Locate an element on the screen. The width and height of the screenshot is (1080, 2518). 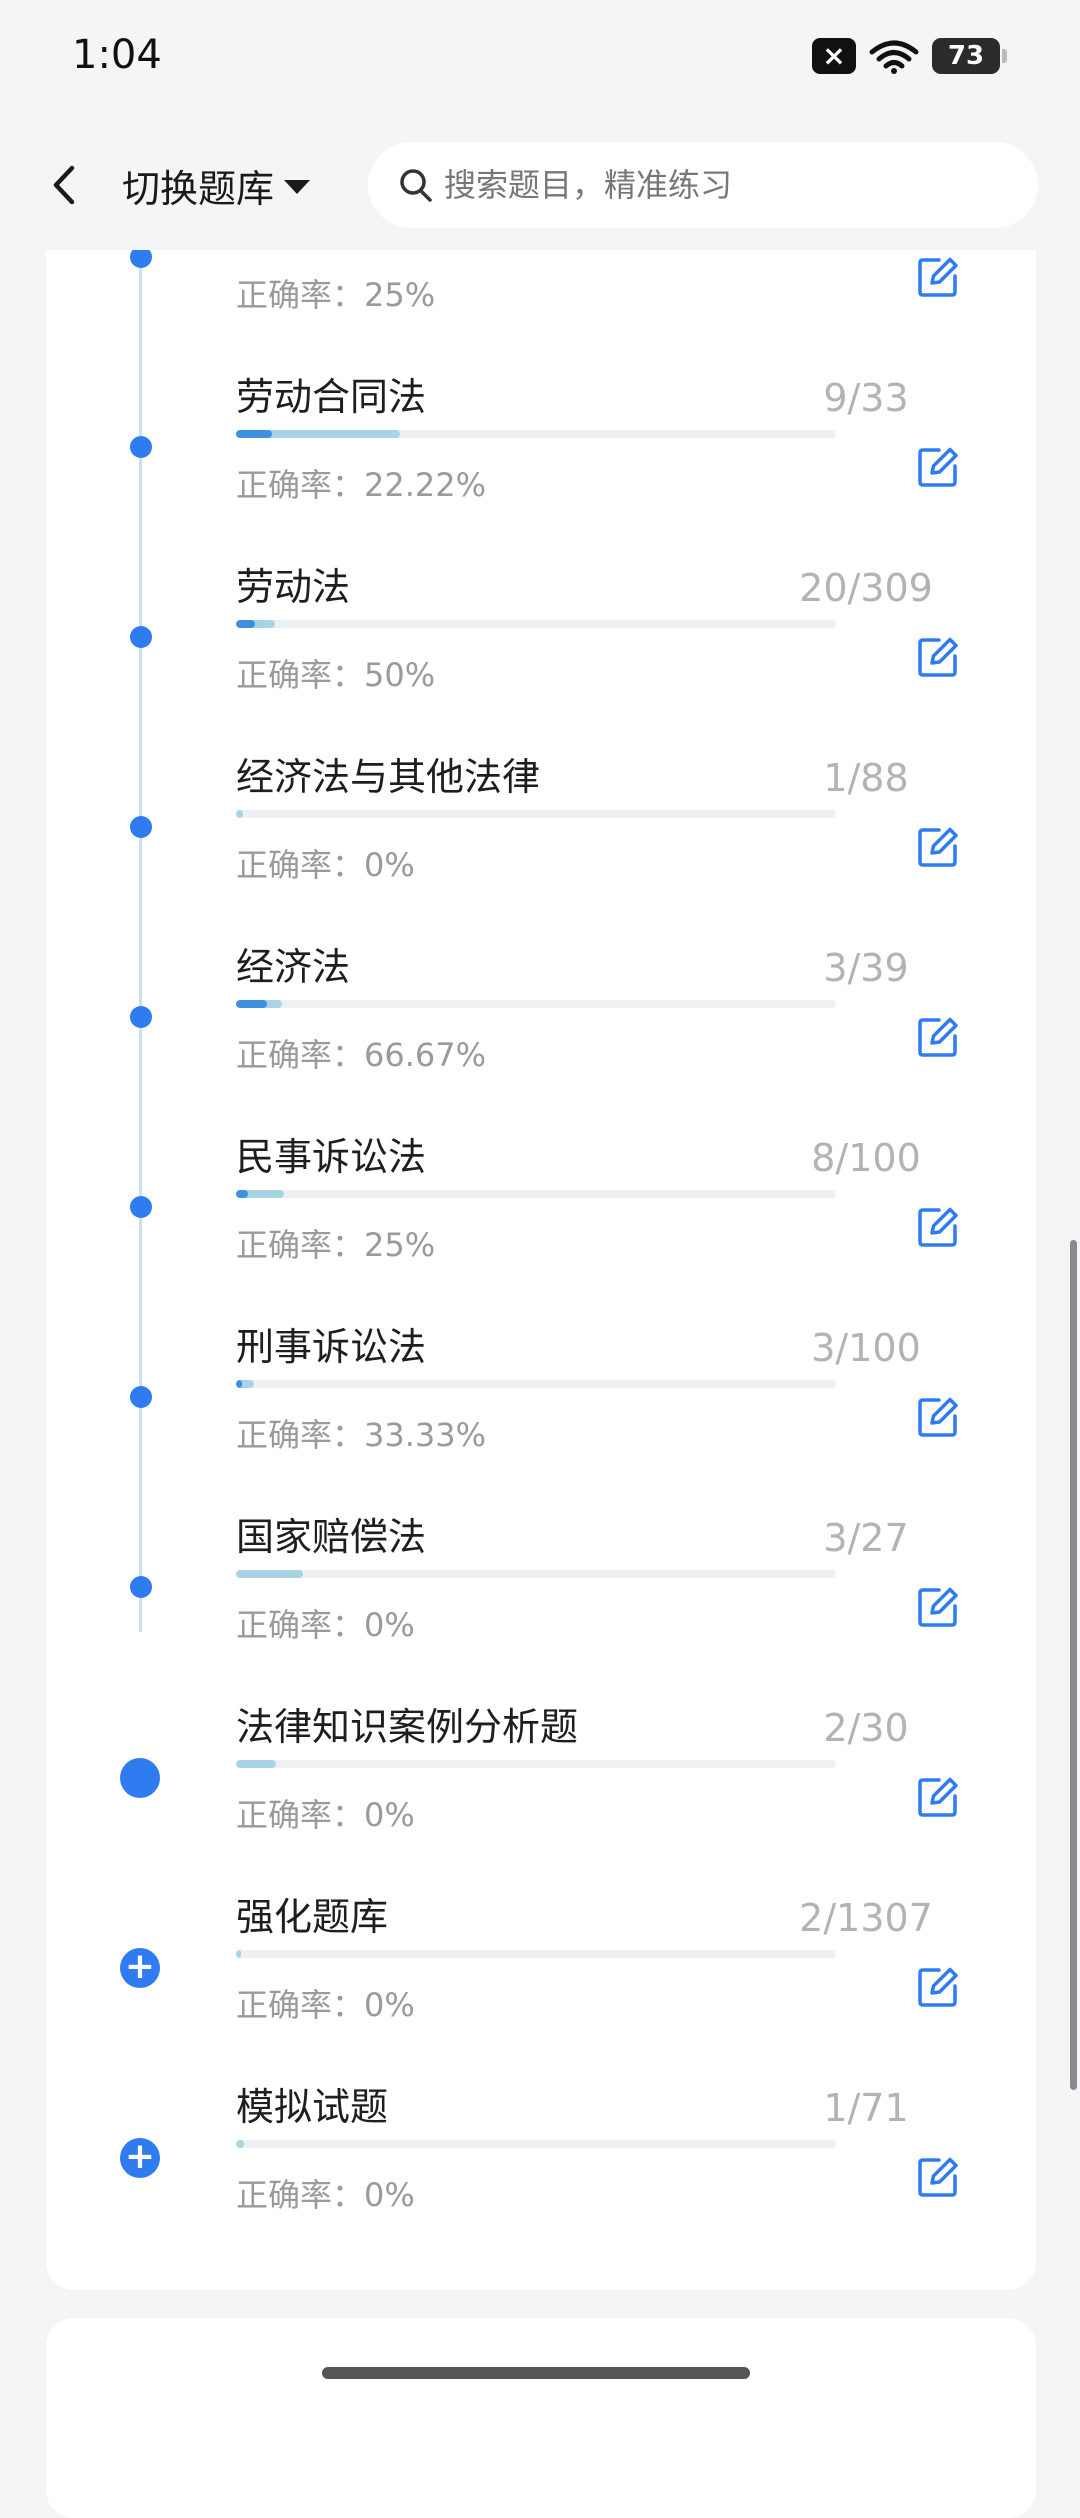
progress-count: 9/33 is located at coordinates (866, 398).